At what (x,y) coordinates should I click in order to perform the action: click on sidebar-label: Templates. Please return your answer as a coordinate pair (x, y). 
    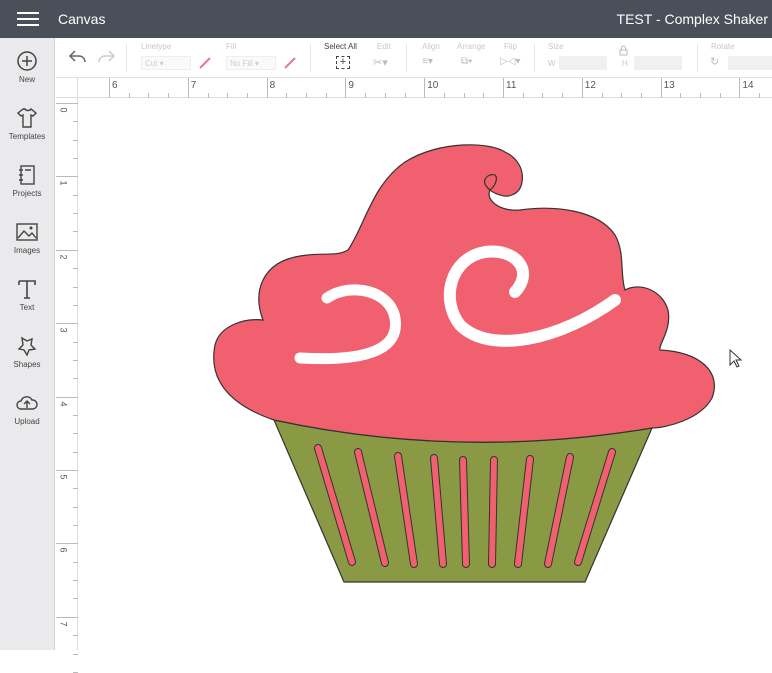
    Looking at the image, I should click on (27, 136).